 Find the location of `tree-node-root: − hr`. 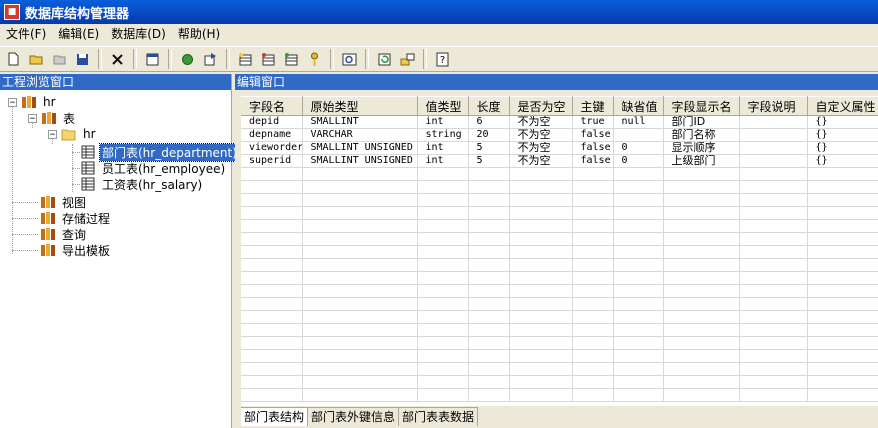

tree-node-root: − hr is located at coordinates (33, 102).